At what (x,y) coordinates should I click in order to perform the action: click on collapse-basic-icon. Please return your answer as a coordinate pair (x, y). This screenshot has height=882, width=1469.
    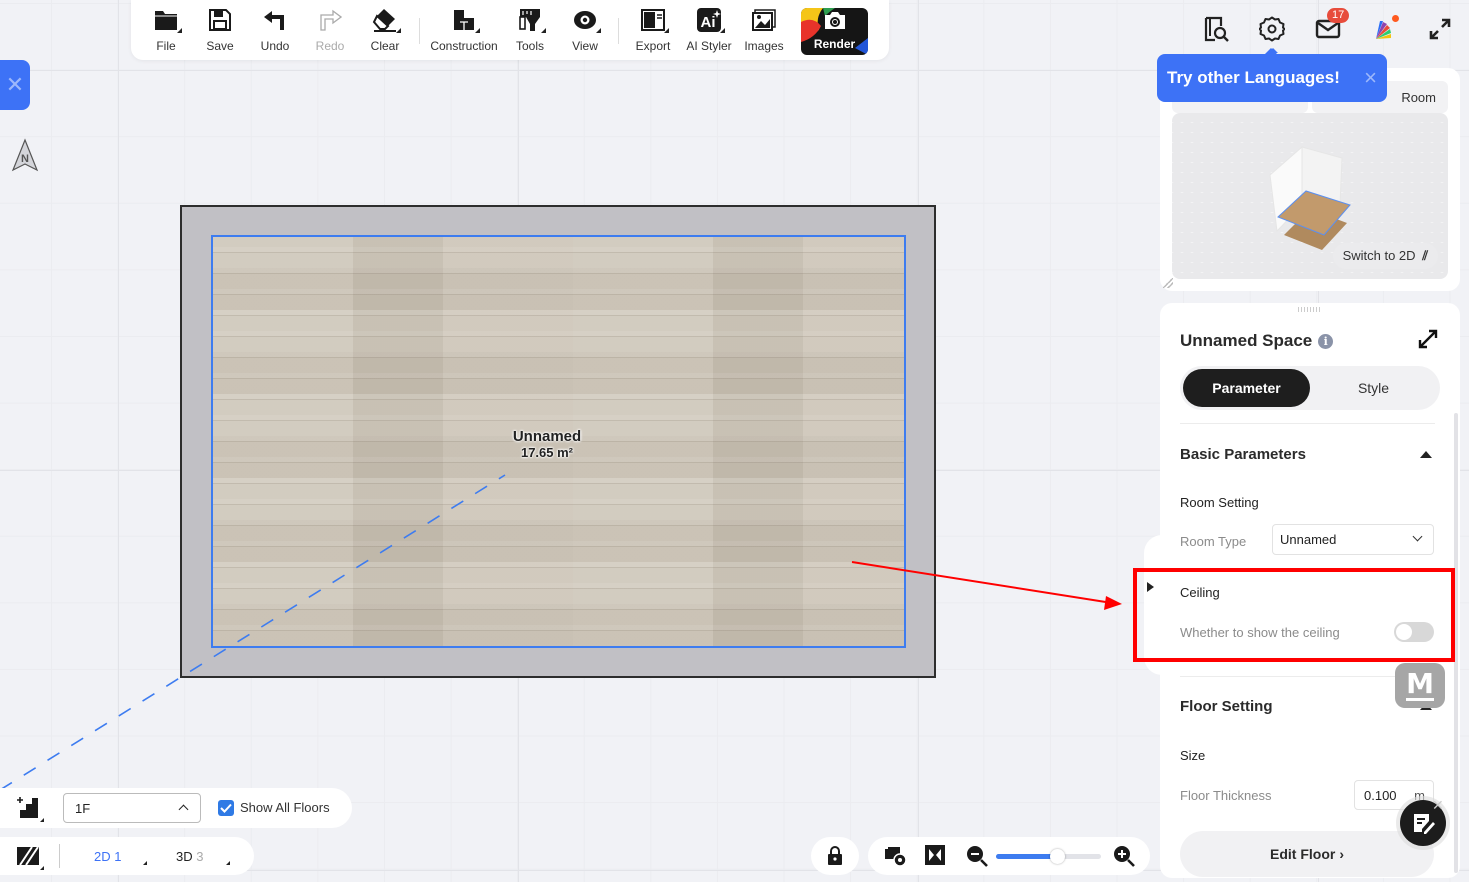
    Looking at the image, I should click on (1426, 454).